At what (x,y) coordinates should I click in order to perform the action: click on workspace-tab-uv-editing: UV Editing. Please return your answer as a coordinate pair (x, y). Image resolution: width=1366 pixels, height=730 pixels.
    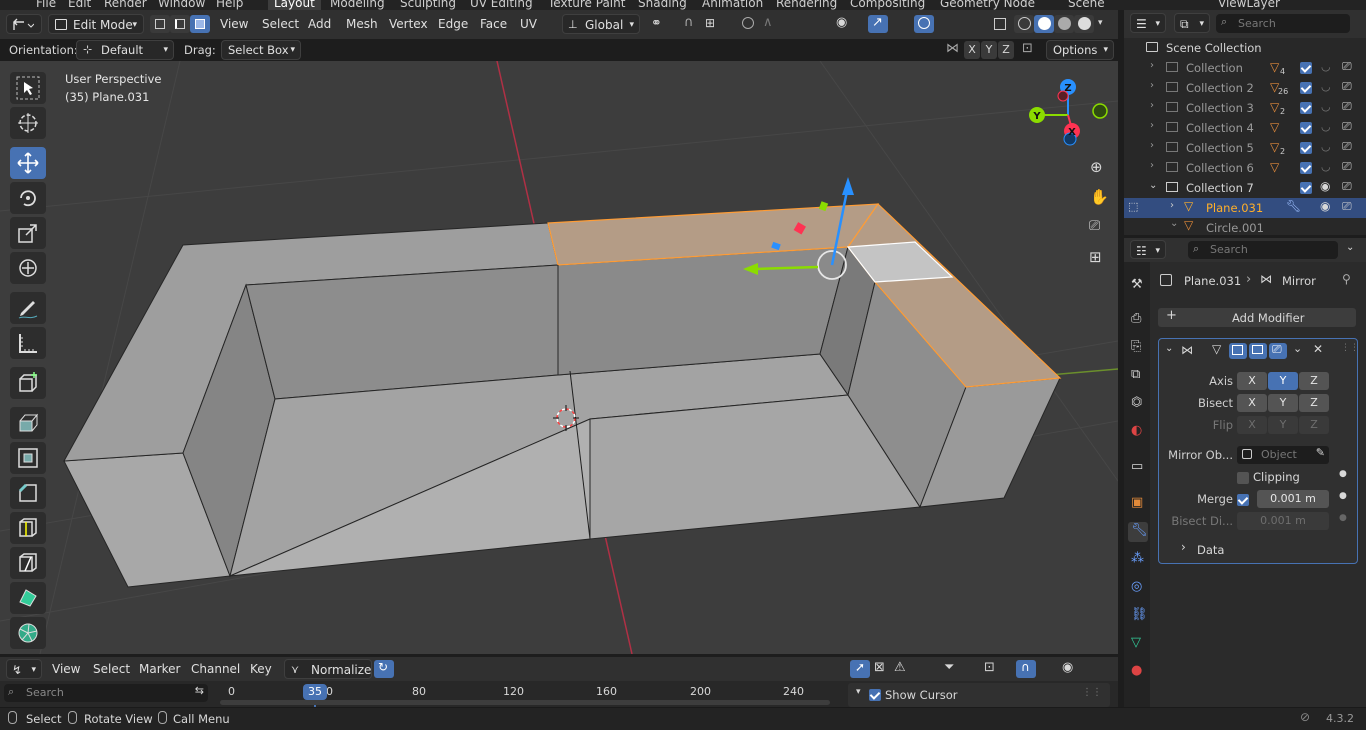
    Looking at the image, I should click on (501, 5).